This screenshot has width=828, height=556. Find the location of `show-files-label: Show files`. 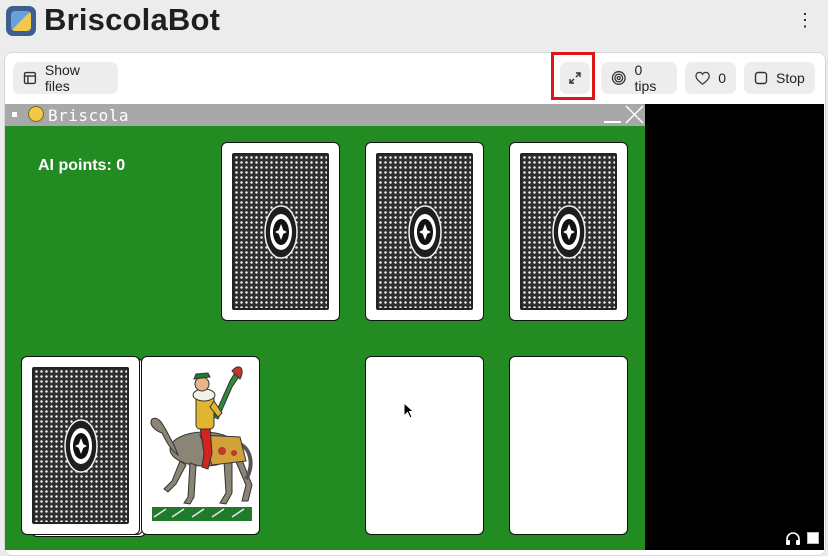

show-files-label: Show files is located at coordinates (62, 78).